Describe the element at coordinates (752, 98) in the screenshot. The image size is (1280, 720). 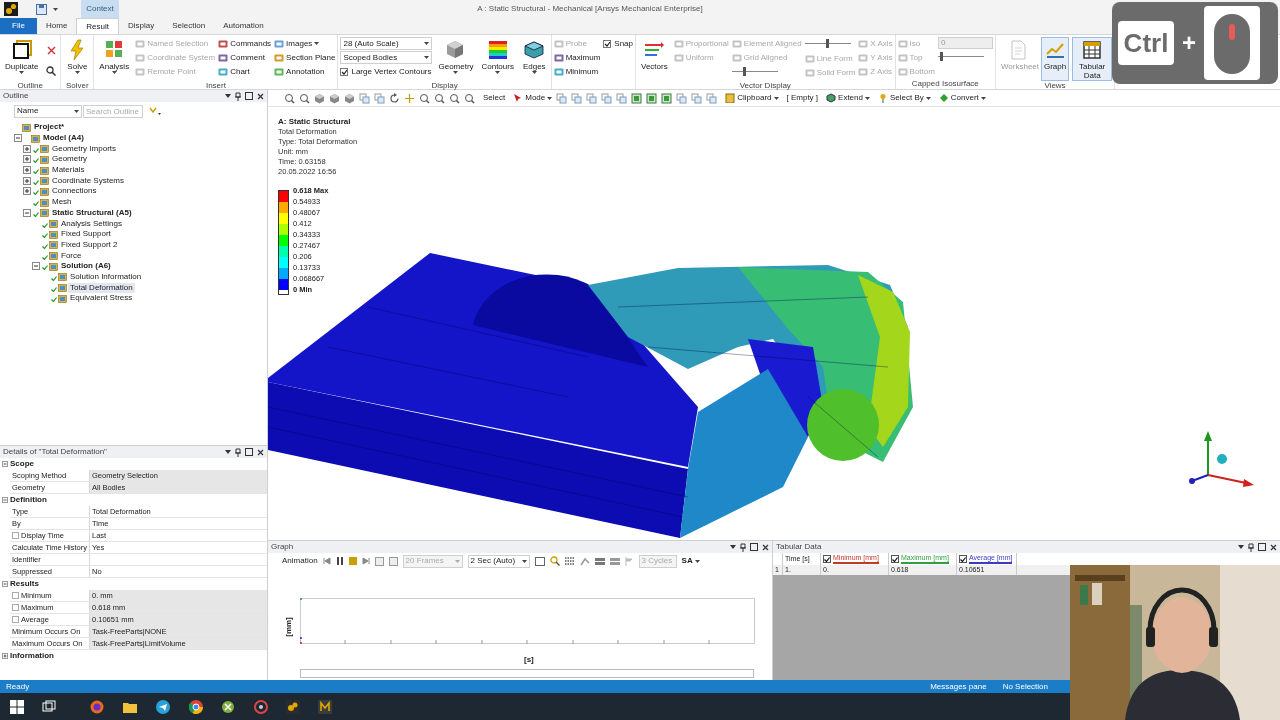
I see `toolbar-button: Clipboard` at that location.